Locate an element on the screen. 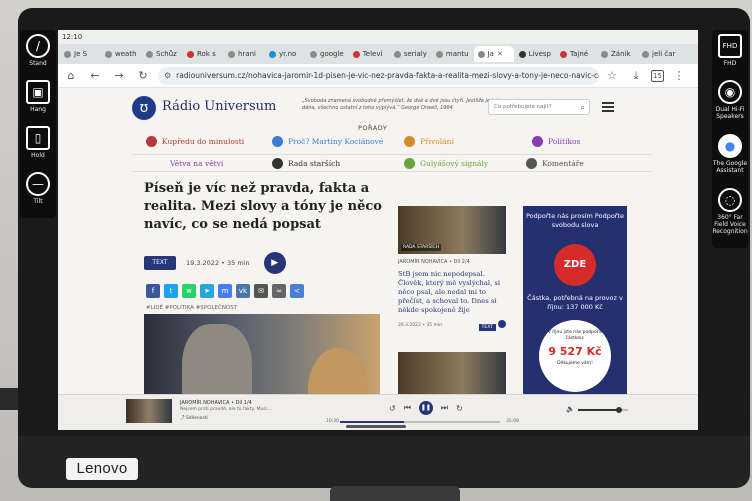 This screenshot has width=752, height=501. rail-voice: ◌ 360° Far Field Voice Recognition is located at coordinates (730, 214).